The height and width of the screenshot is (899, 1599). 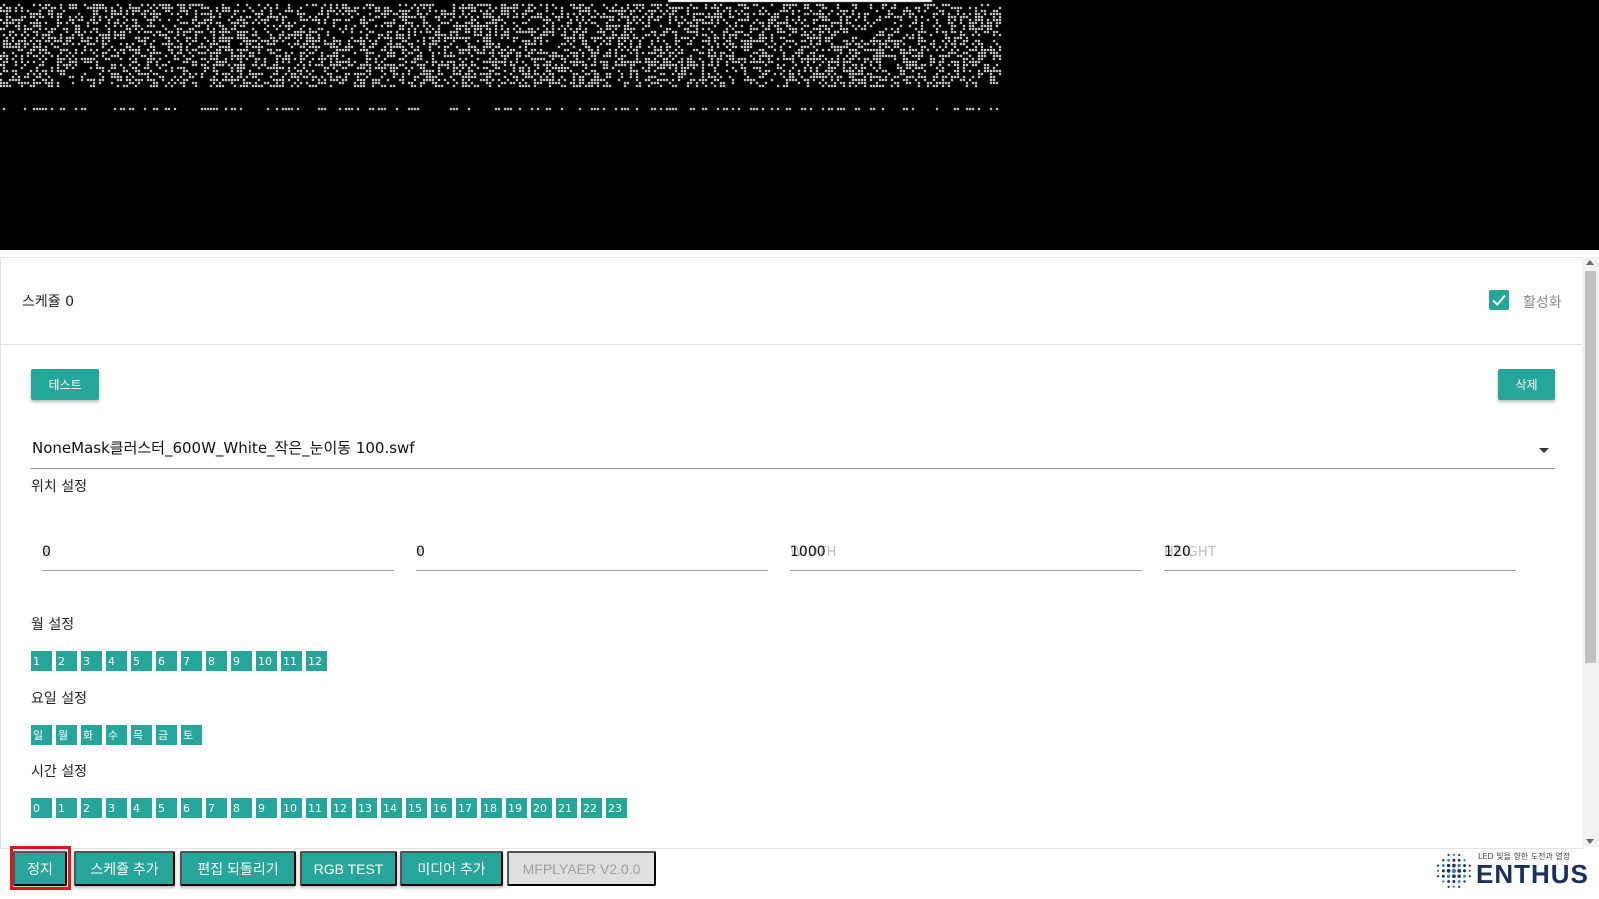 What do you see at coordinates (808, 552) in the screenshot?
I see `width-value: 1000` at bounding box center [808, 552].